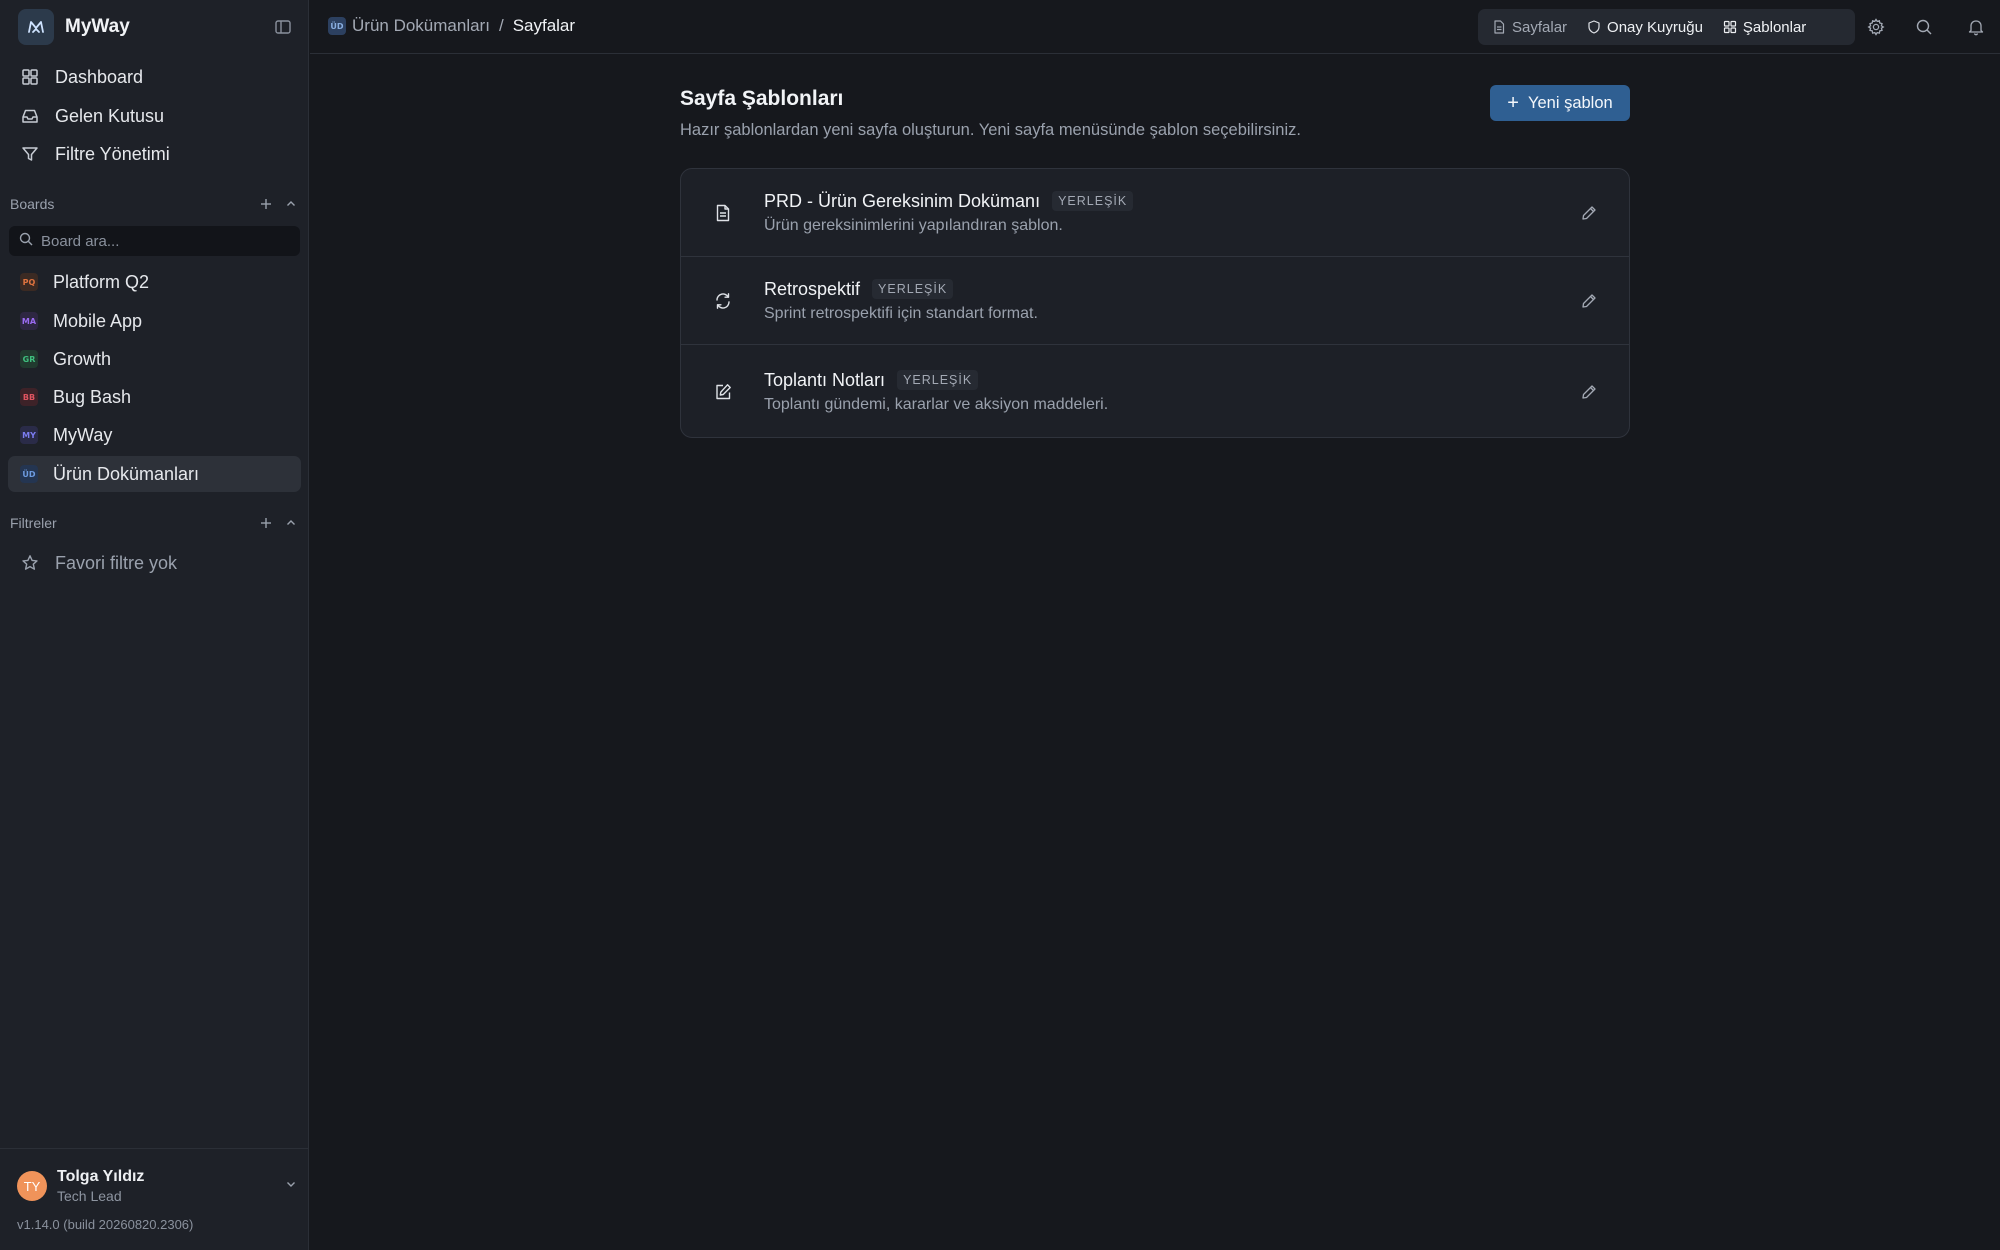 This screenshot has height=1250, width=2000. I want to click on template-title: PRD - Ürün Gereksinim Dokümanı, so click(902, 200).